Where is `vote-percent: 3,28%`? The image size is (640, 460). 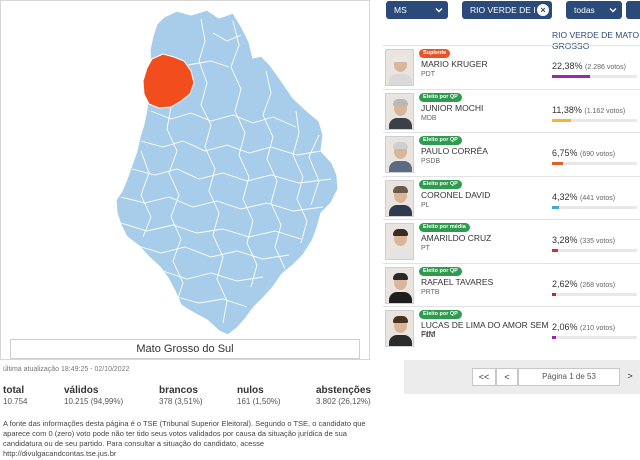 vote-percent: 3,28% is located at coordinates (565, 240).